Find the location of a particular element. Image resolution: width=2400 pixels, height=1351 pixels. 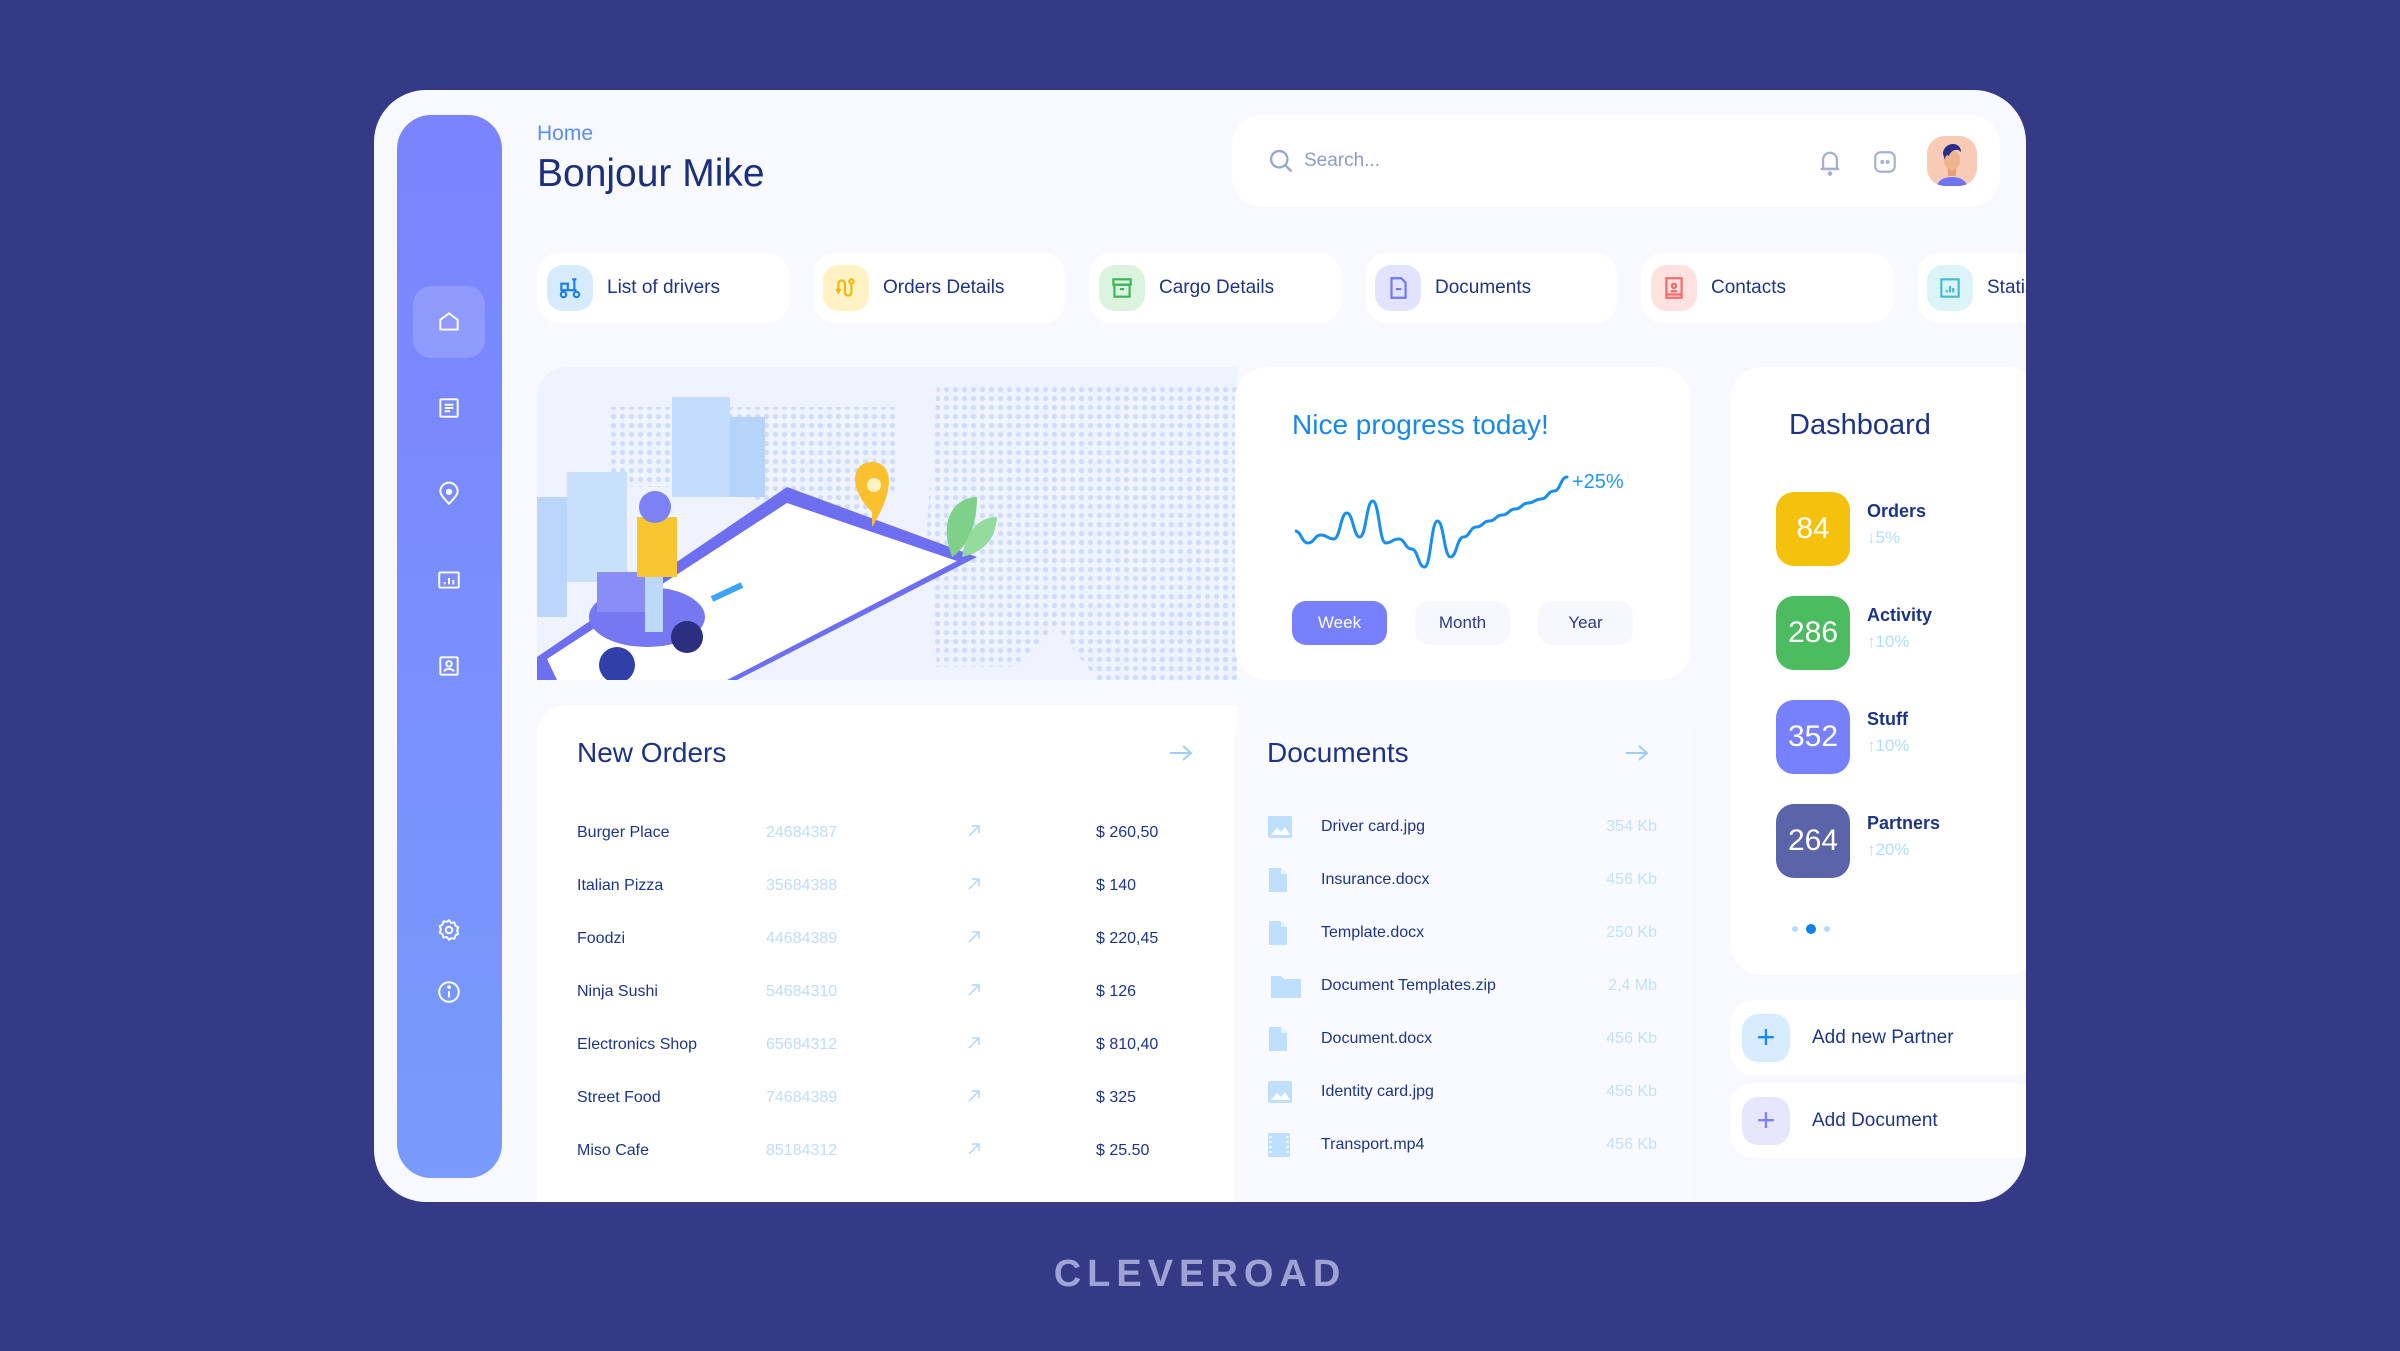

carousel-dot-active is located at coordinates (1811, 929).